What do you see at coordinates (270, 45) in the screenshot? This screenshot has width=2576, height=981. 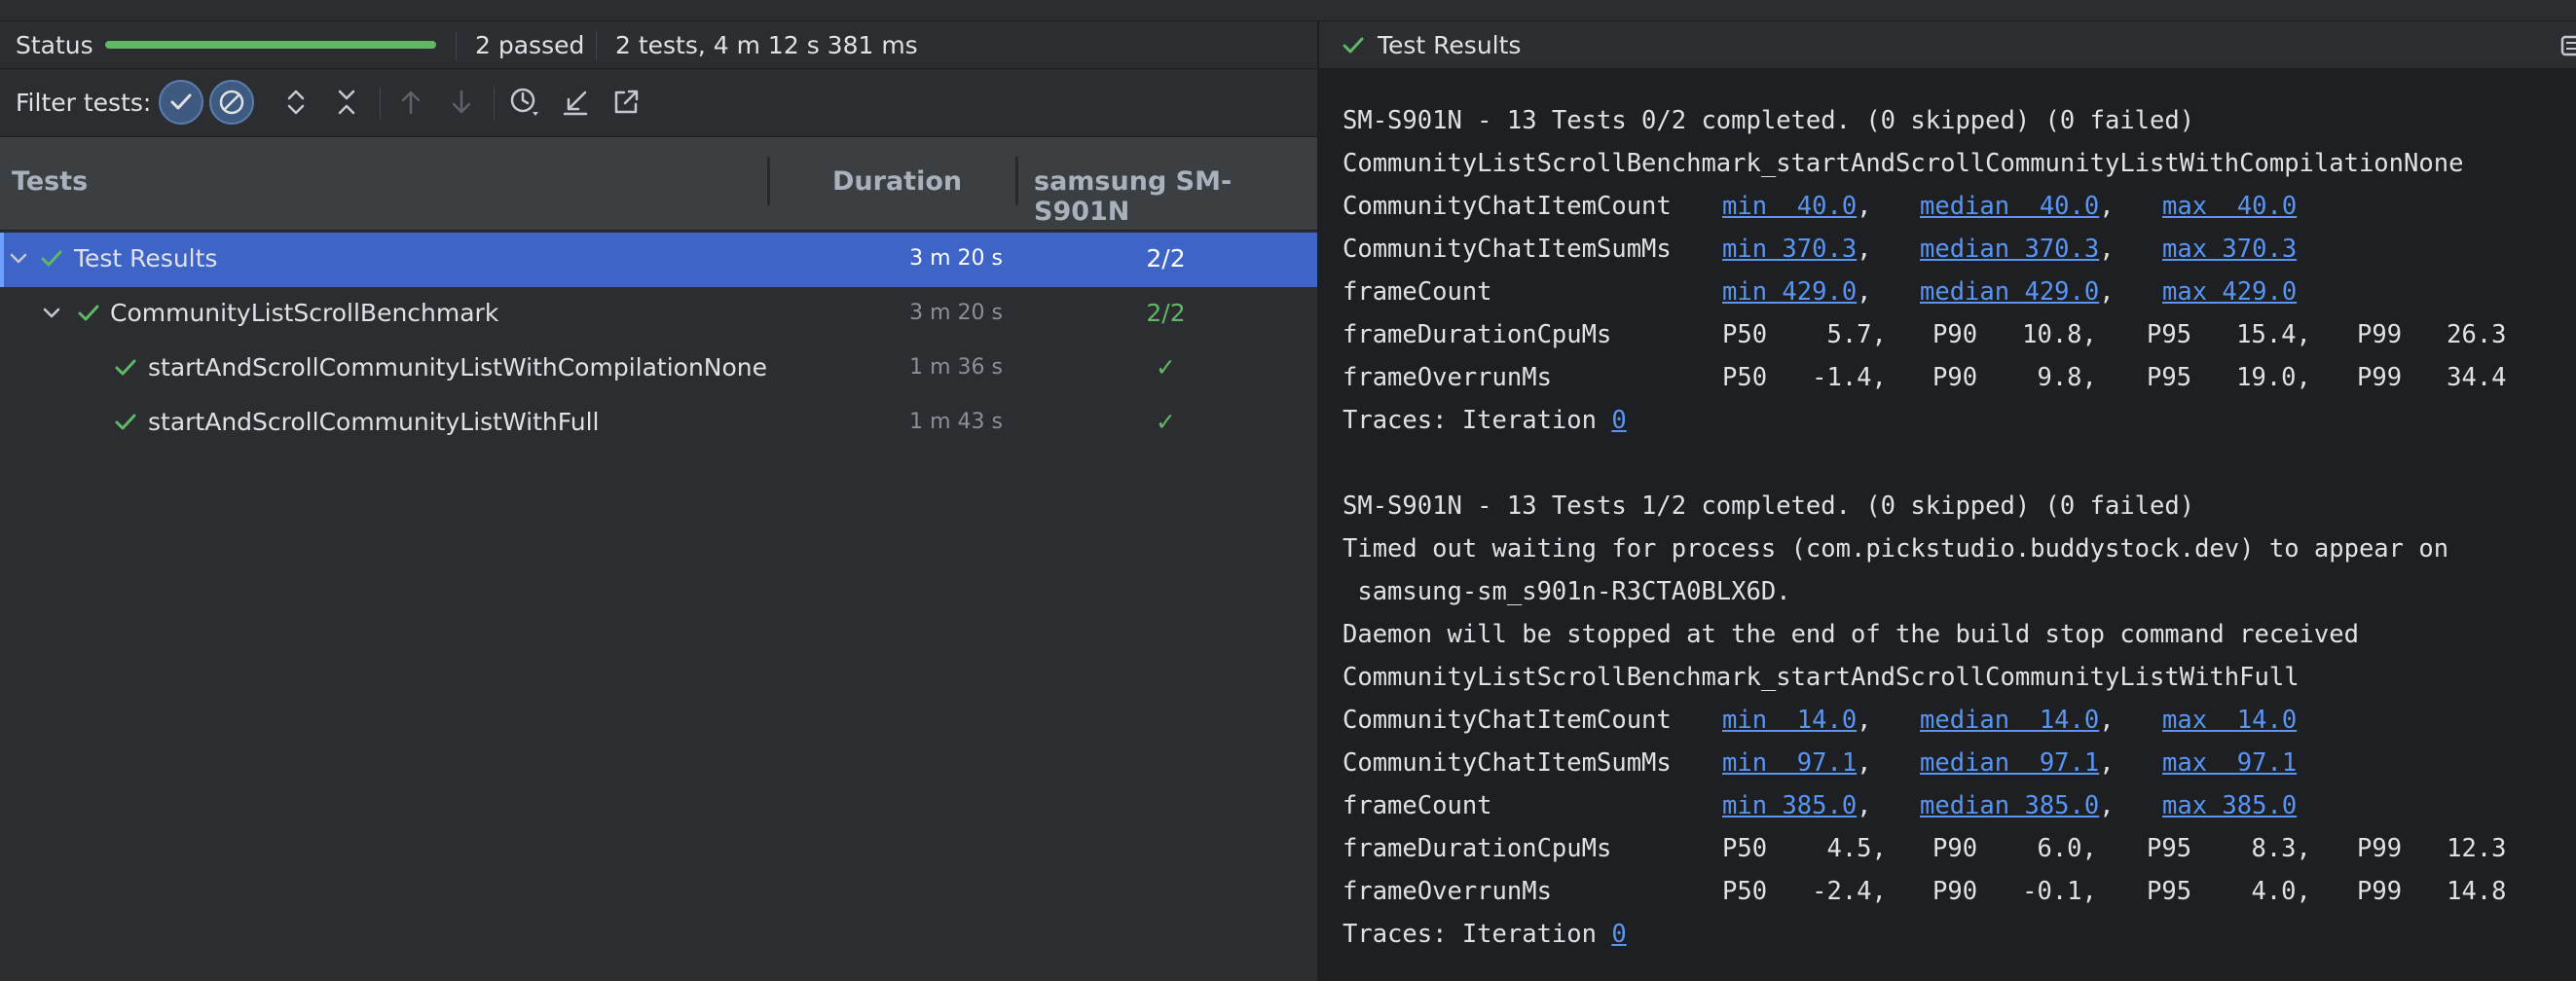 I see `progress-fill` at bounding box center [270, 45].